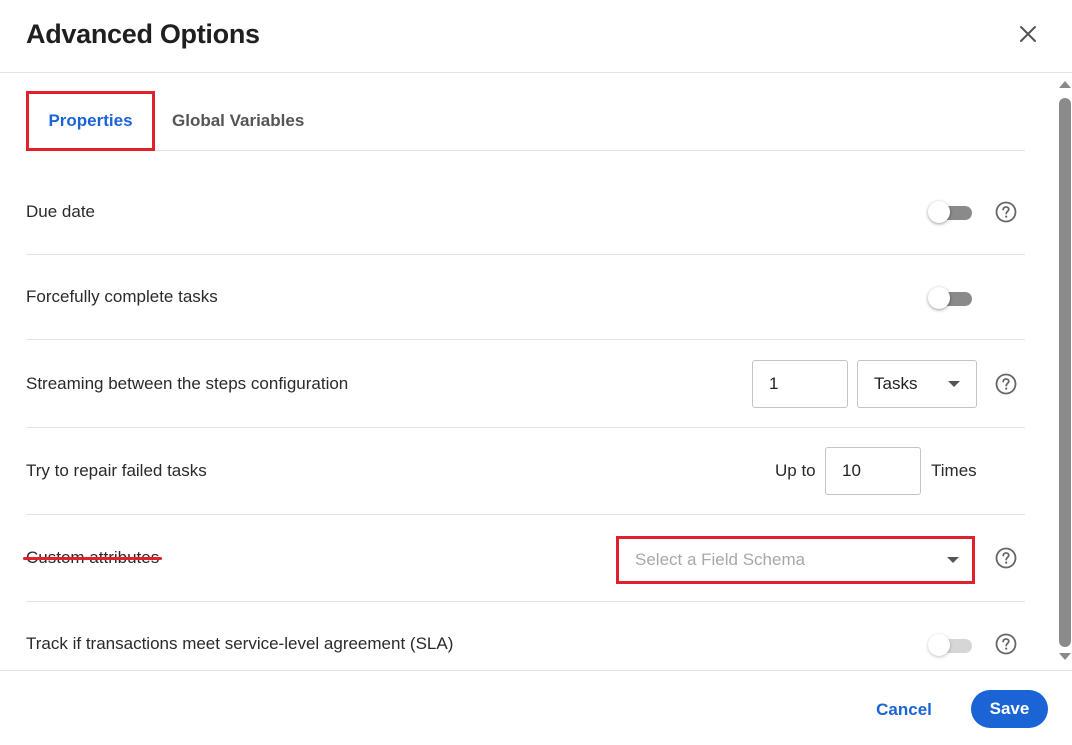 Image resolution: width=1072 pixels, height=745 pixels. I want to click on row-custom-attributes: Custom attributes Select a Field Schema, so click(524, 558).